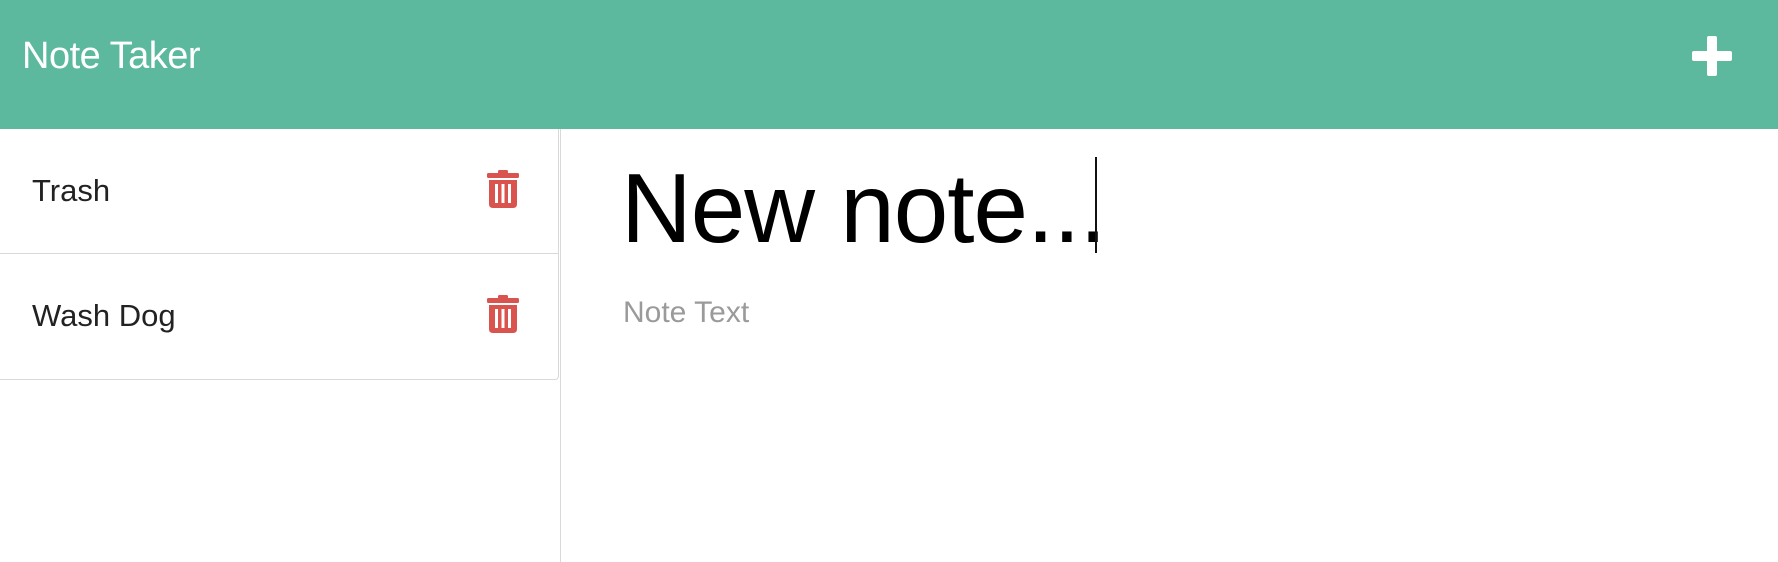 This screenshot has width=1778, height=562. Describe the element at coordinates (111, 56) in the screenshot. I see `app-title: Note Taker` at that location.